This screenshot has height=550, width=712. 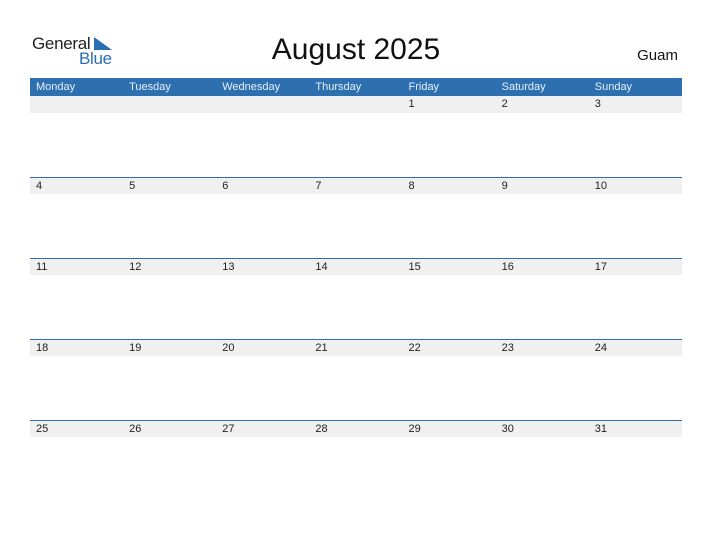 What do you see at coordinates (356, 460) in the screenshot?
I see `week-row-5: 25 26 27 28 29 30 31` at bounding box center [356, 460].